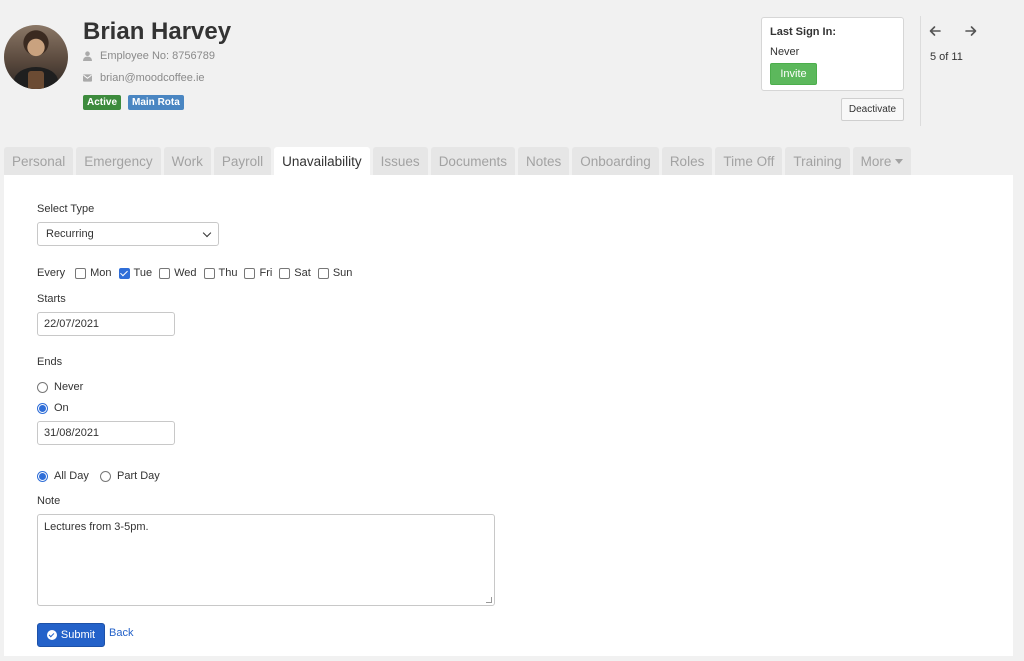 The image size is (1024, 661). What do you see at coordinates (156, 102) in the screenshot?
I see `rota-badge: Main Rota` at bounding box center [156, 102].